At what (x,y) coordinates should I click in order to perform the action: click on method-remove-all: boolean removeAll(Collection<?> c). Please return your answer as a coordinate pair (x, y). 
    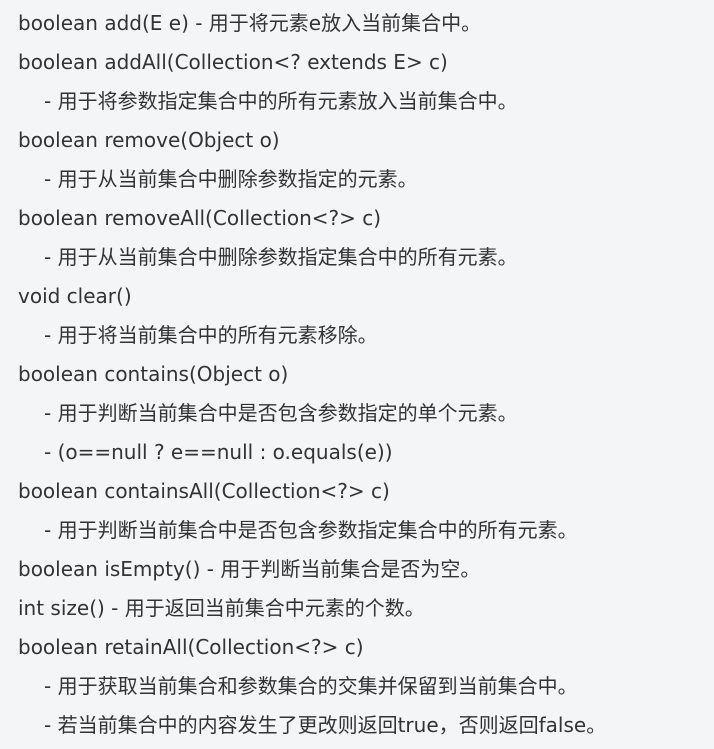
    Looking at the image, I should click on (200, 218).